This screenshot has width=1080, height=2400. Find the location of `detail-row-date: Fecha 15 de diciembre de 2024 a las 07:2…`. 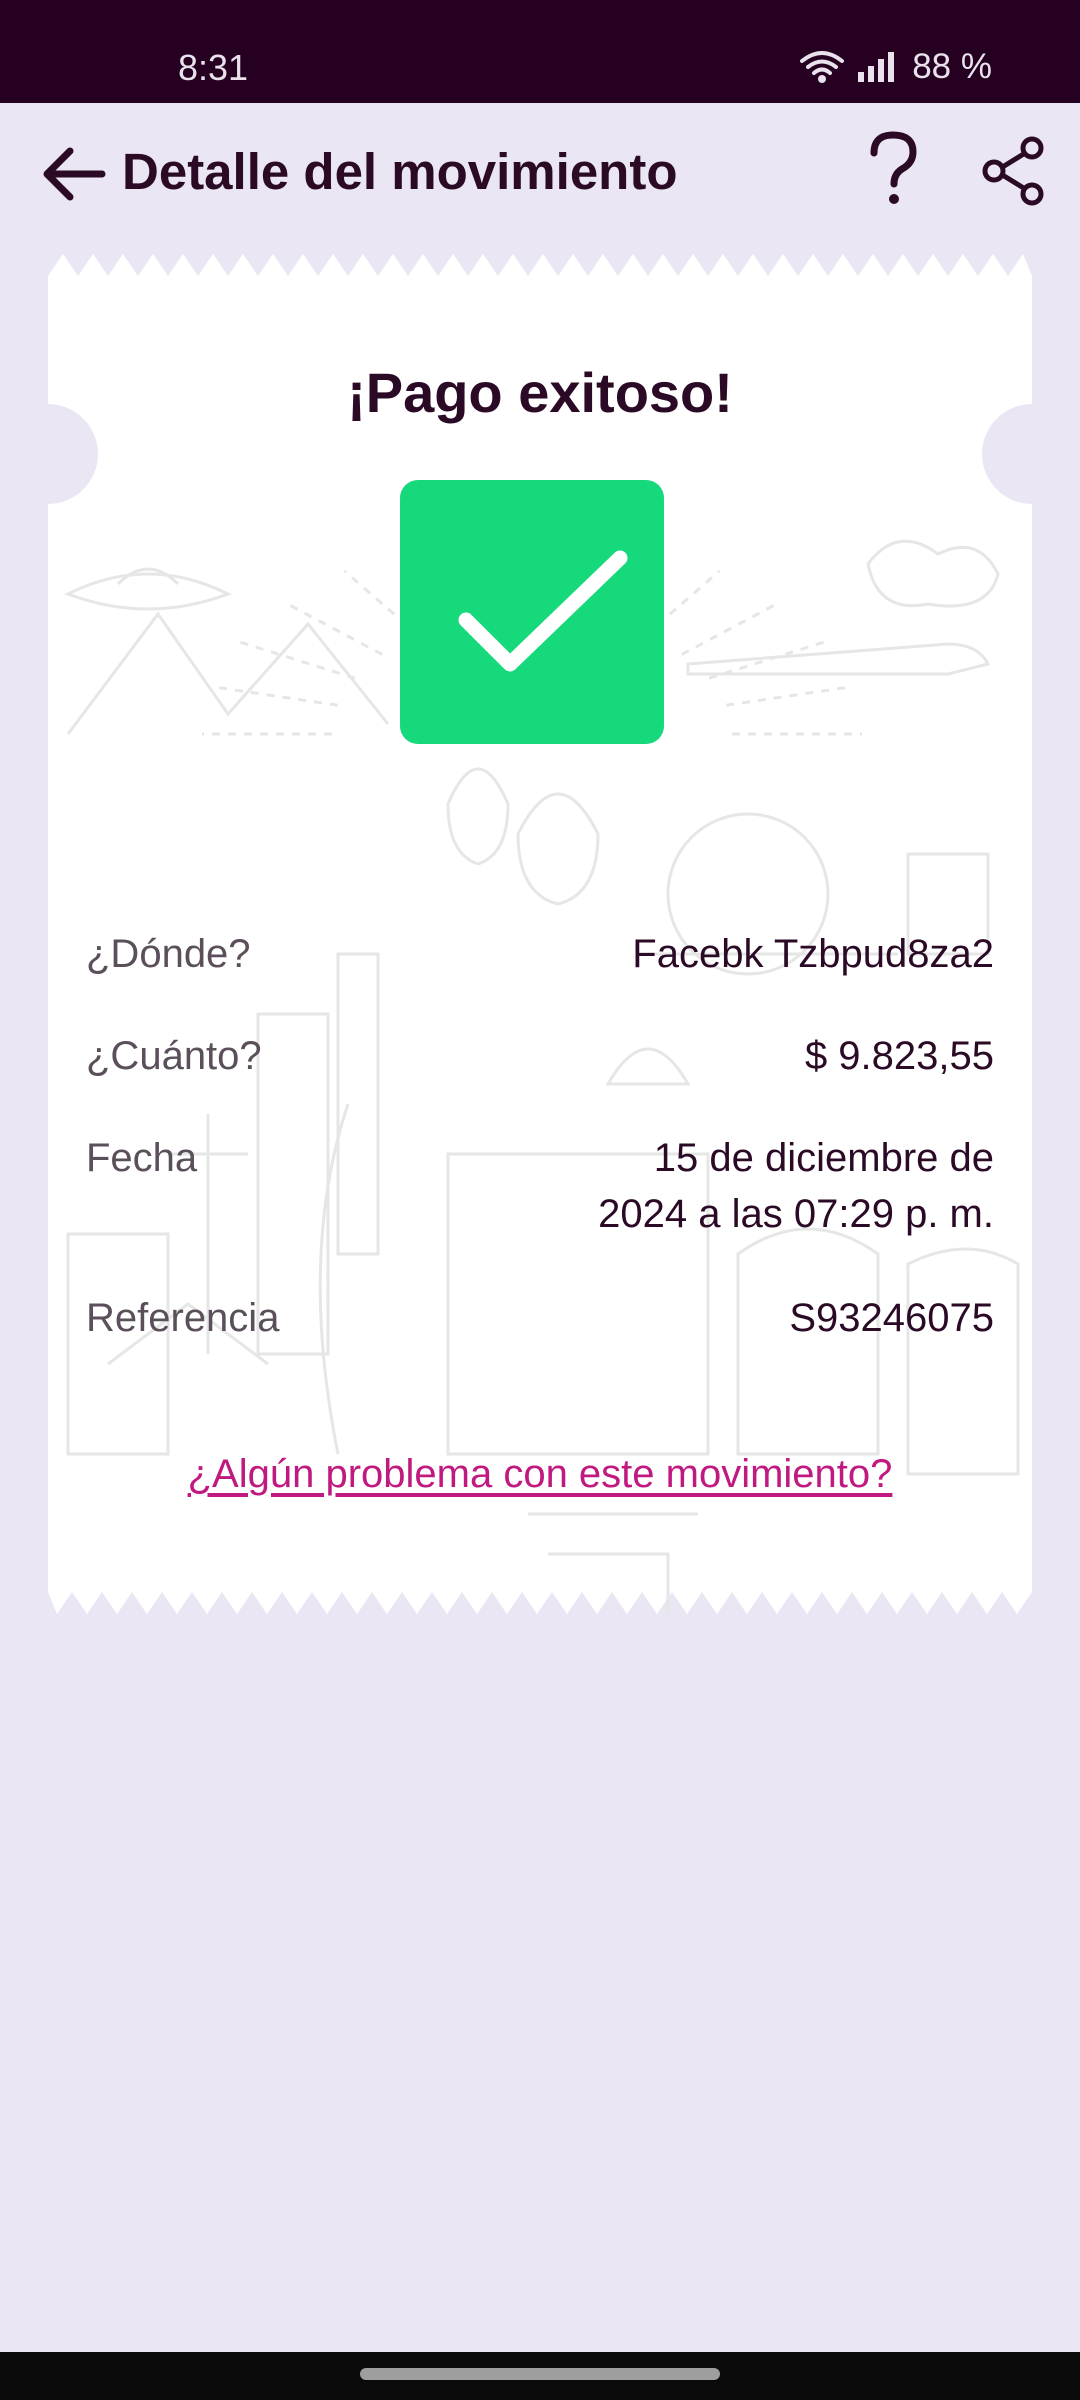

detail-row-date: Fecha 15 de diciembre de 2024 a las 07:2… is located at coordinates (540, 1186).